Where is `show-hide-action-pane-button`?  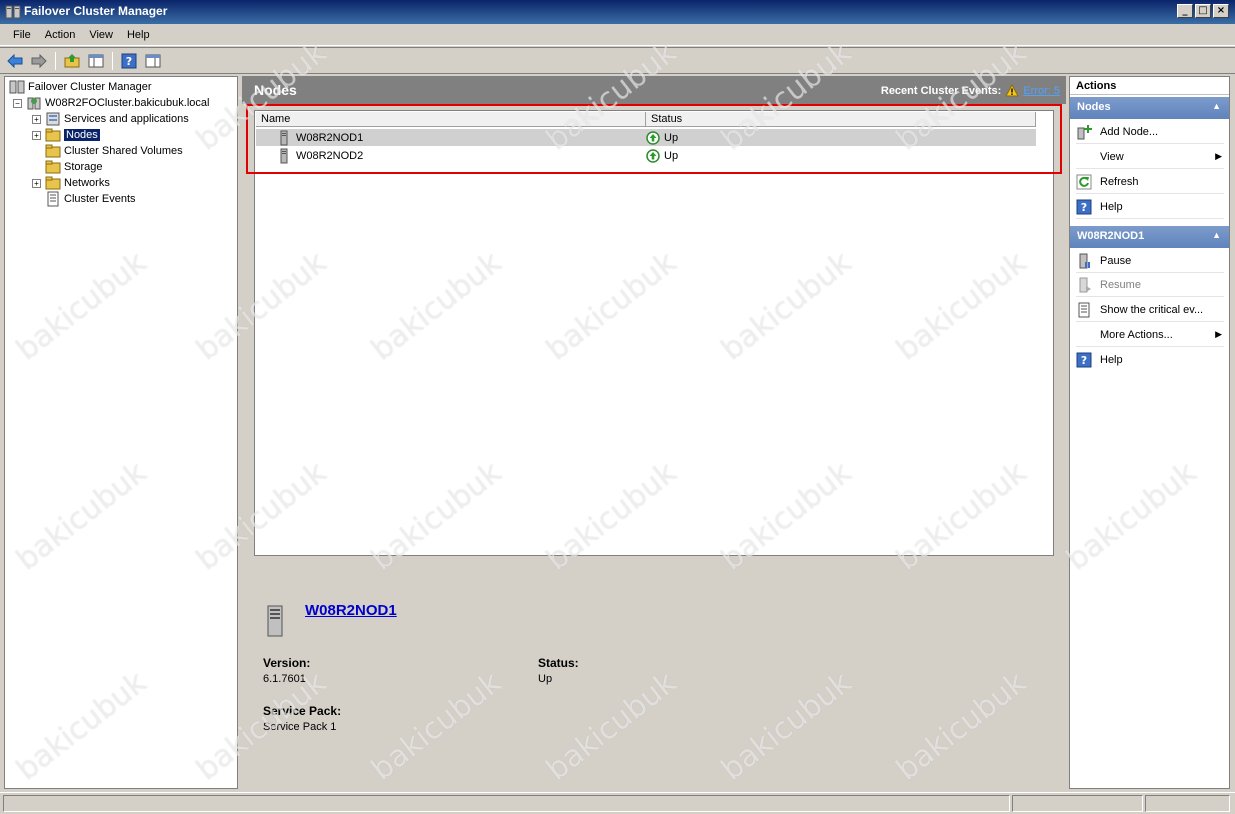 show-hide-action-pane-button is located at coordinates (153, 61).